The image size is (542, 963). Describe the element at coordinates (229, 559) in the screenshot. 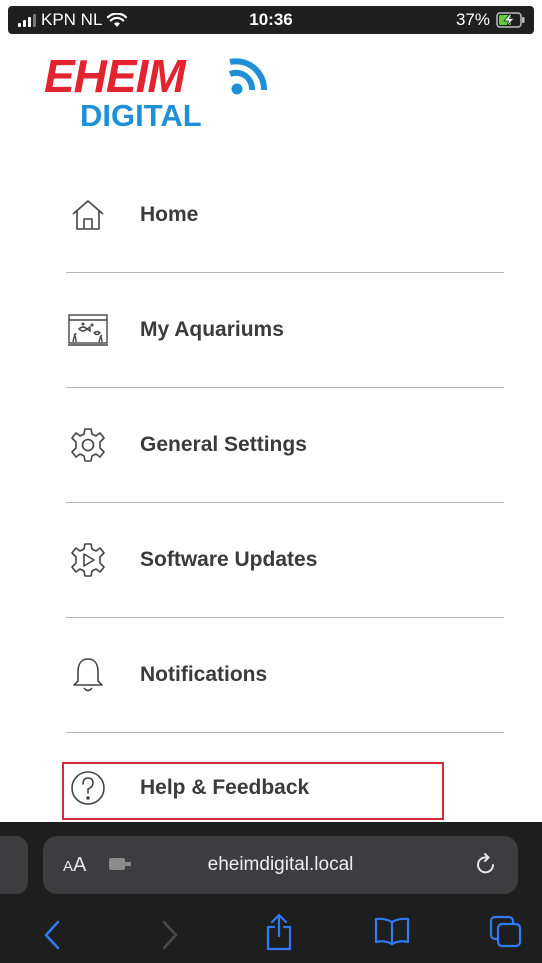

I see `menu-item-label: Software Updates` at that location.